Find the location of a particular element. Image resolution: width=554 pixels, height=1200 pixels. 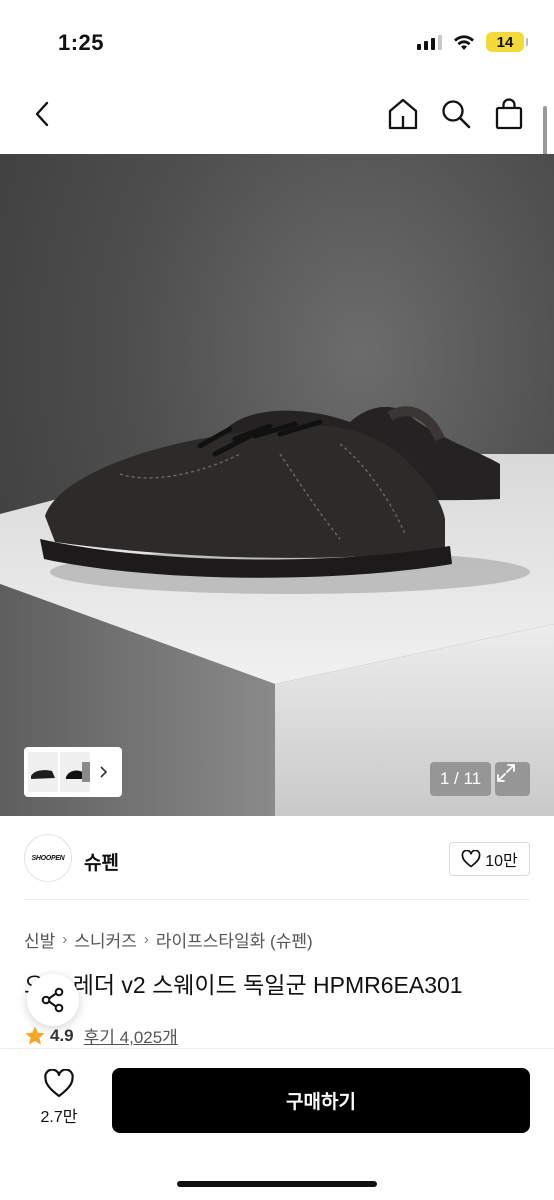

share-icon is located at coordinates (52, 1000).